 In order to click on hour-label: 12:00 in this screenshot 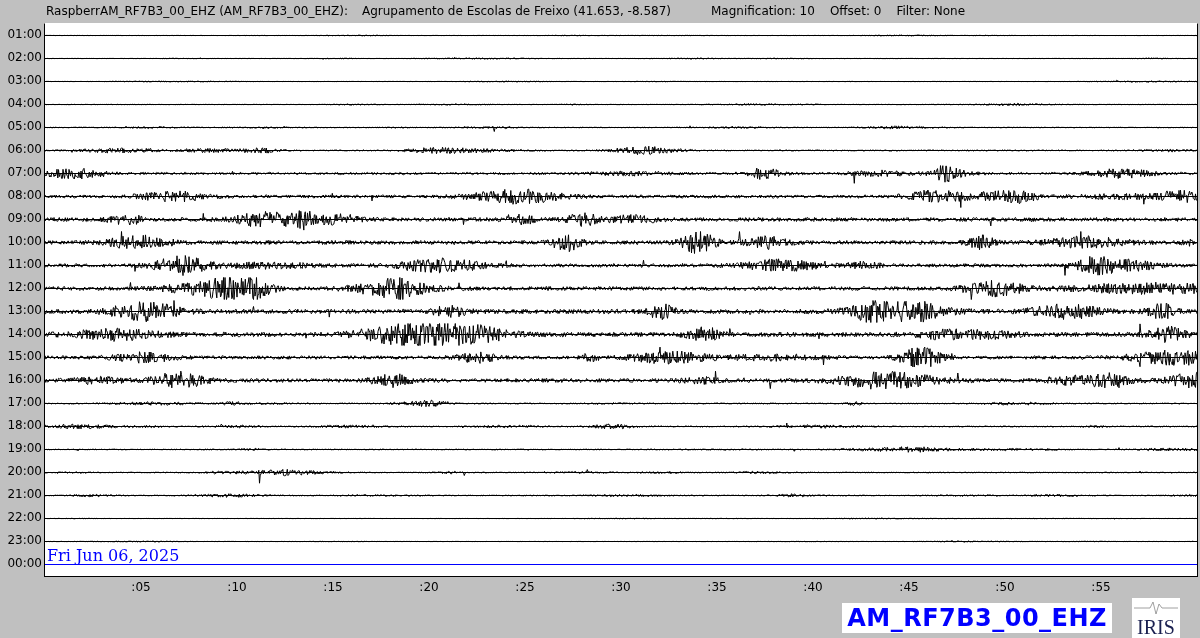, I will do `click(24, 287)`.